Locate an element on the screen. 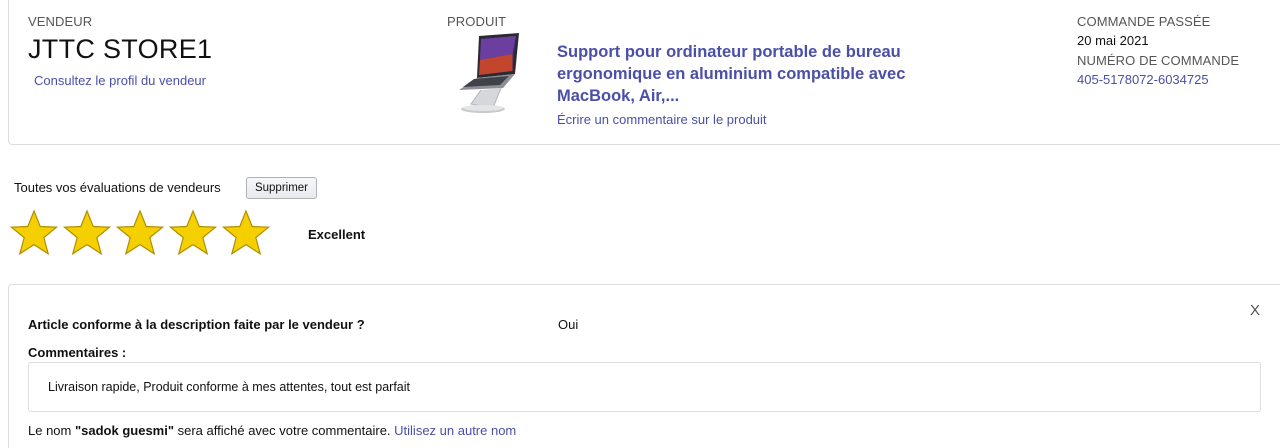  description-match-answer: Oui is located at coordinates (568, 324).